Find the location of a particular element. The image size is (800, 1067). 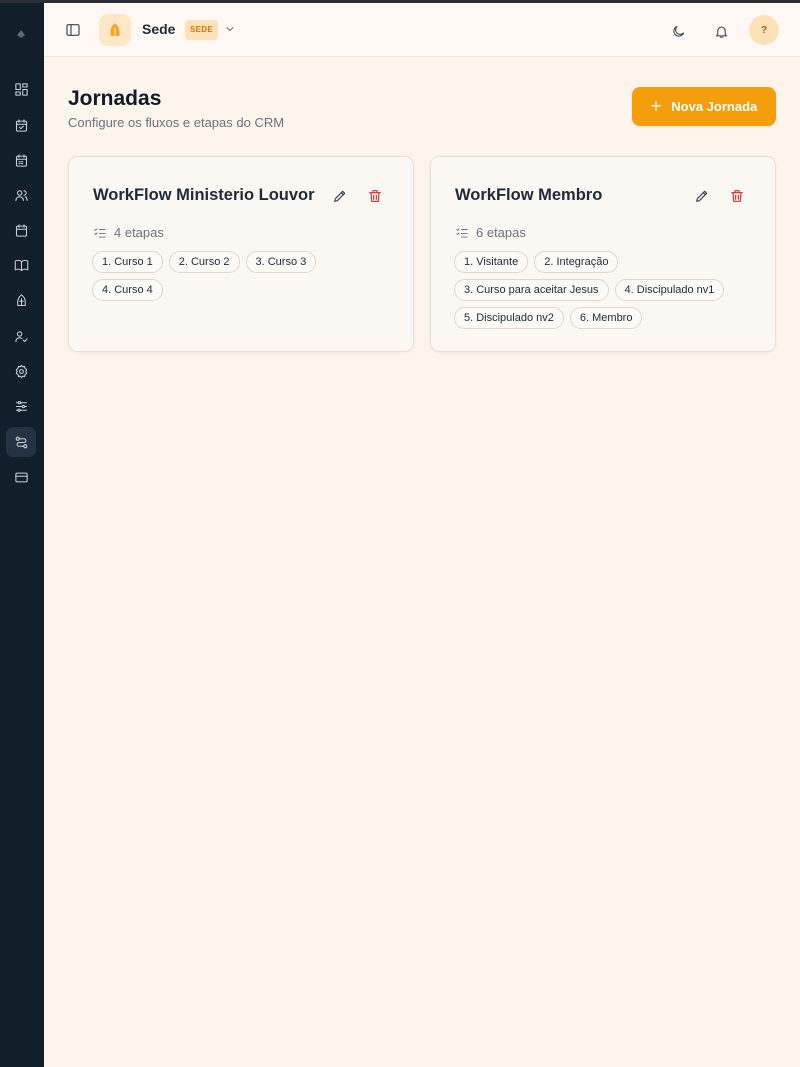

notifications-button is located at coordinates (721, 31).